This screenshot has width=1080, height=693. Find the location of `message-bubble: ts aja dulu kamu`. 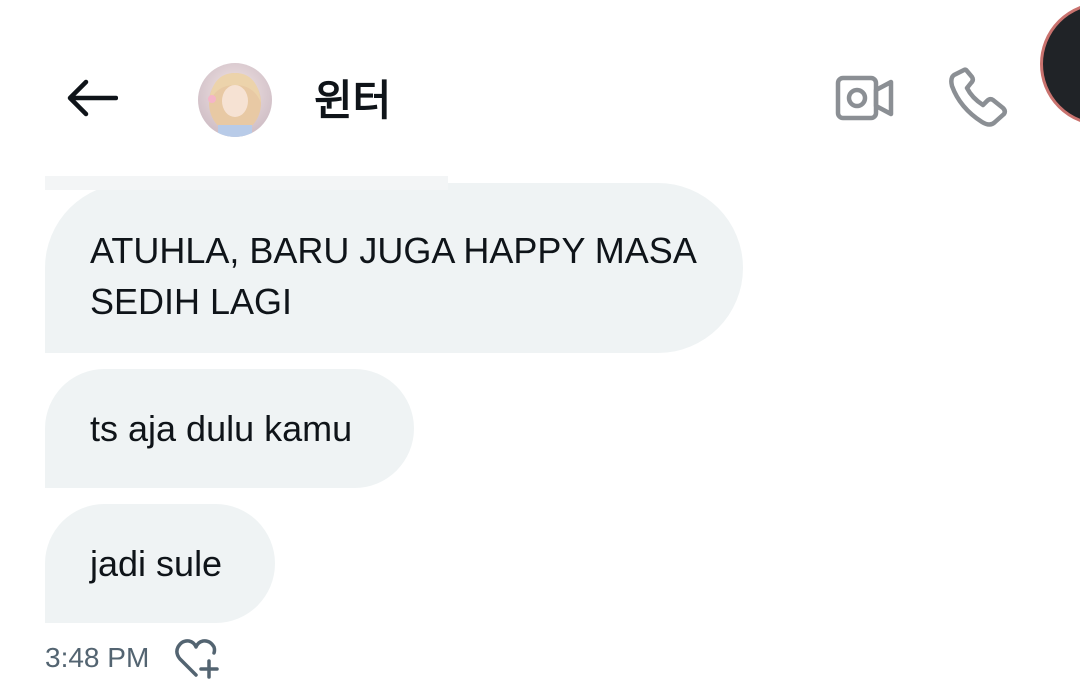

message-bubble: ts aja dulu kamu is located at coordinates (229, 428).